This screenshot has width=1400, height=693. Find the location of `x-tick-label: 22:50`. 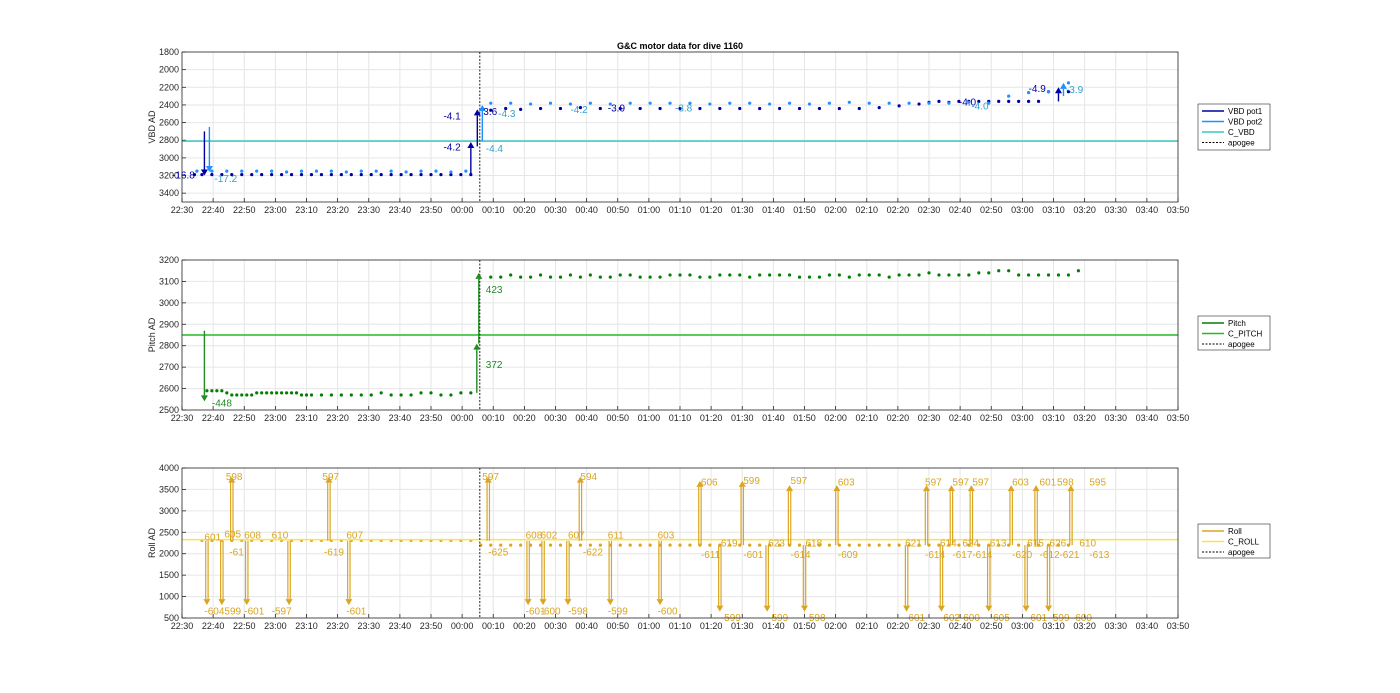

x-tick-label: 22:50 is located at coordinates (244, 626).